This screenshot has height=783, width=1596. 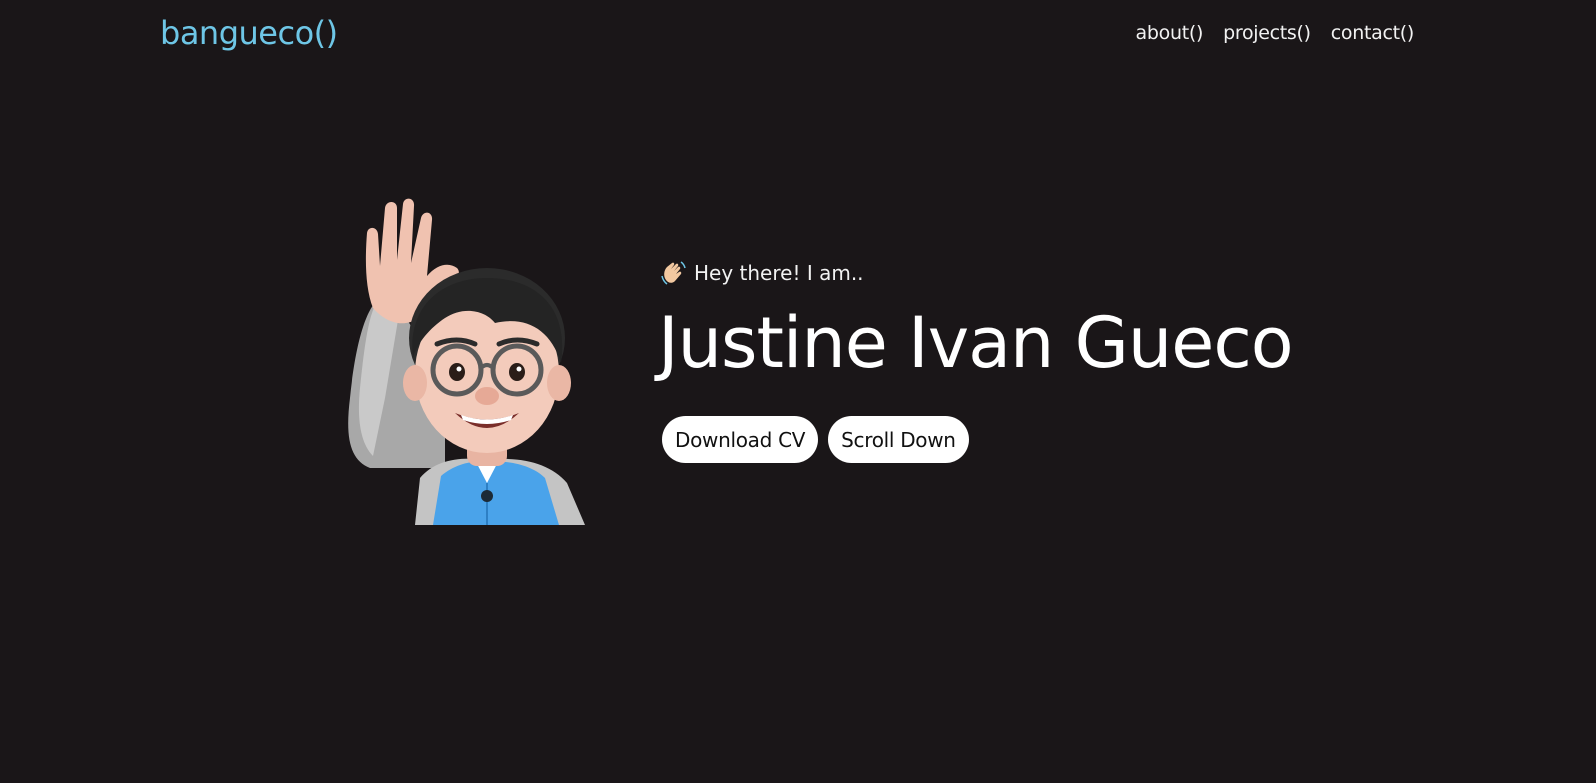 What do you see at coordinates (1267, 33) in the screenshot?
I see `nav-link-projects: projects()` at bounding box center [1267, 33].